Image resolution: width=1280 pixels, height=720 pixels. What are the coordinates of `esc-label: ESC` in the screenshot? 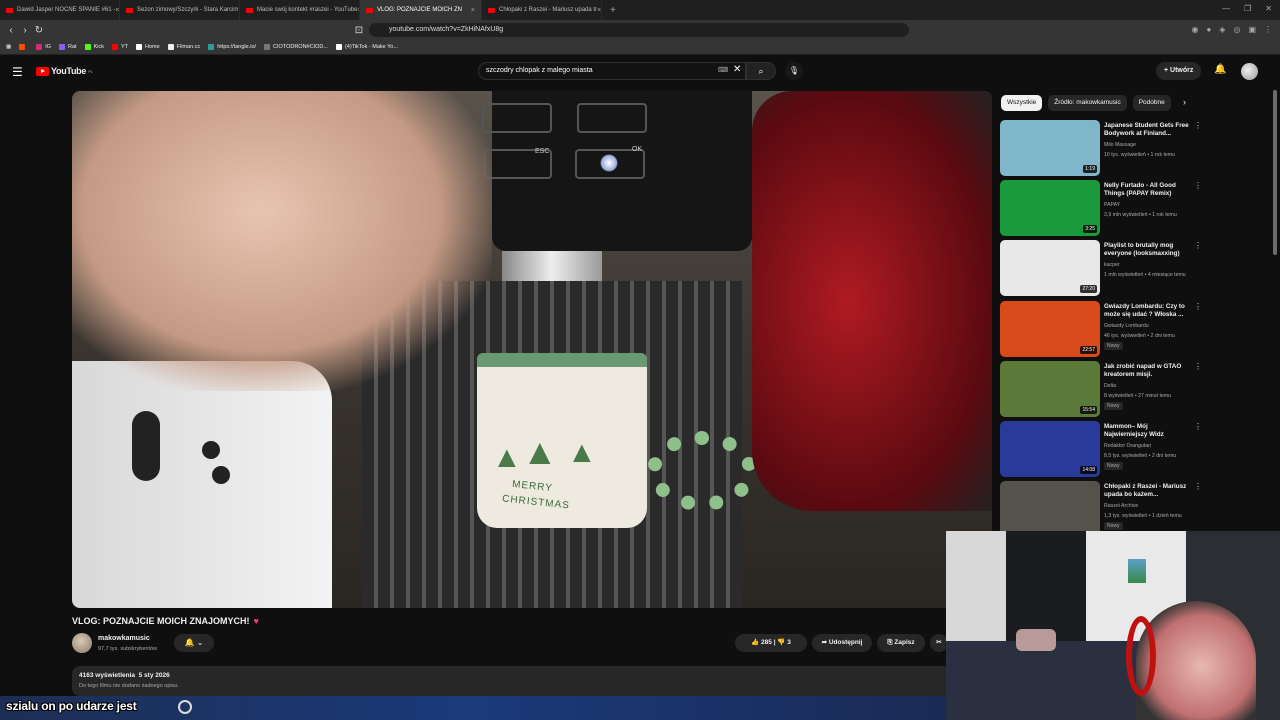 It's located at (542, 151).